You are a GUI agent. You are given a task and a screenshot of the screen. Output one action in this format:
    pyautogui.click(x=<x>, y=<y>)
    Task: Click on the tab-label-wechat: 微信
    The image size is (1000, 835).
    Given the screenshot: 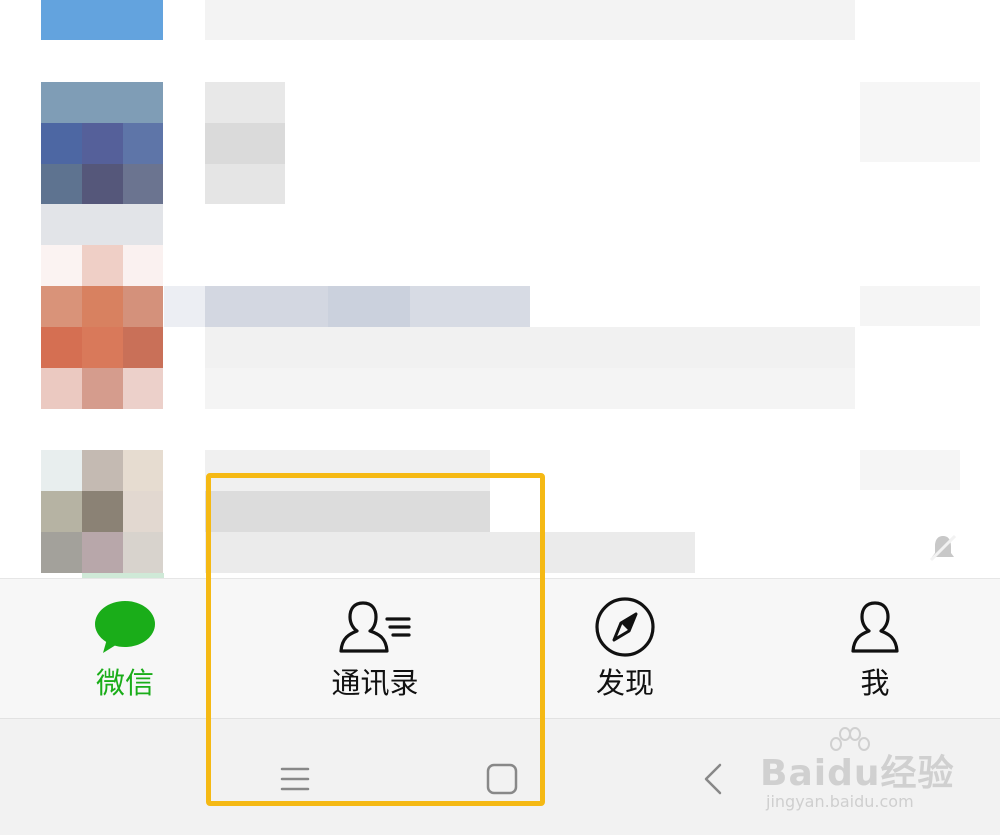 What is the action you would take?
    pyautogui.click(x=124, y=683)
    